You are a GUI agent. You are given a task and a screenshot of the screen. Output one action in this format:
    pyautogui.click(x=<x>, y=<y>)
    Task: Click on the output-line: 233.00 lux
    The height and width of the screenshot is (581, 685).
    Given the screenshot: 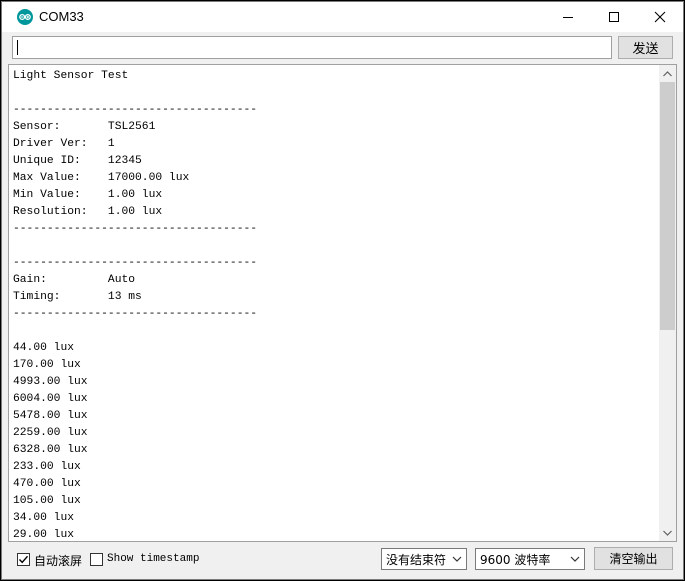 What is the action you would take?
    pyautogui.click(x=47, y=467)
    